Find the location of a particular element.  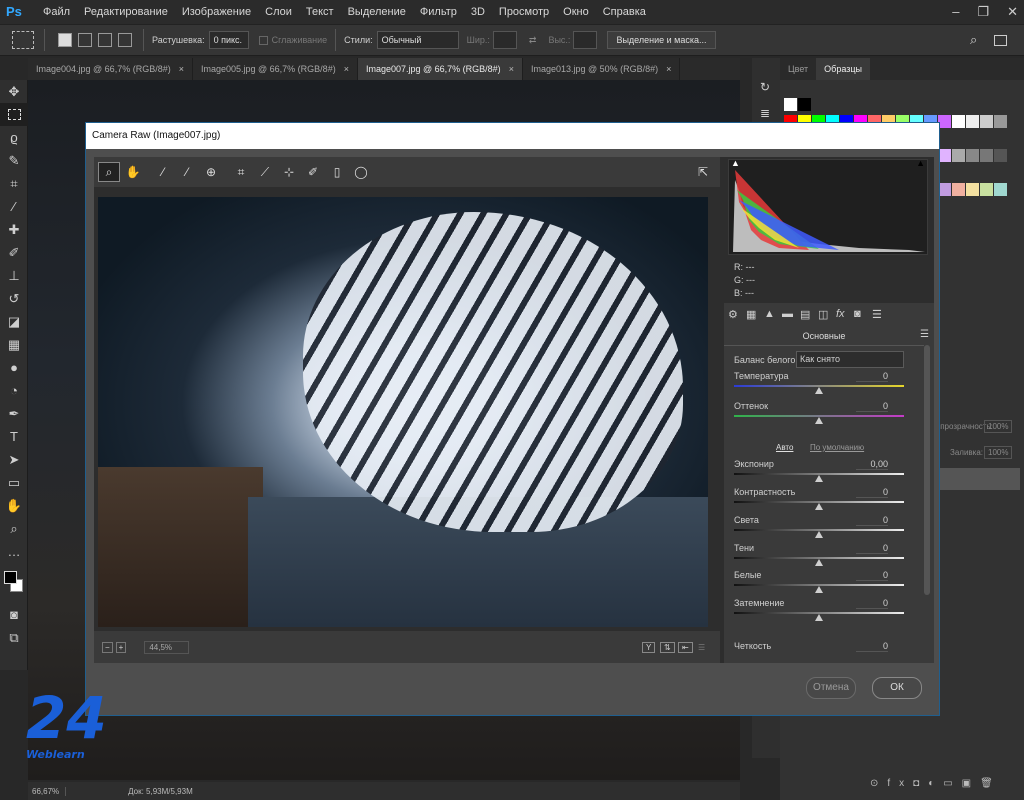

crop-icon: ⌗ is located at coordinates (14, 183).